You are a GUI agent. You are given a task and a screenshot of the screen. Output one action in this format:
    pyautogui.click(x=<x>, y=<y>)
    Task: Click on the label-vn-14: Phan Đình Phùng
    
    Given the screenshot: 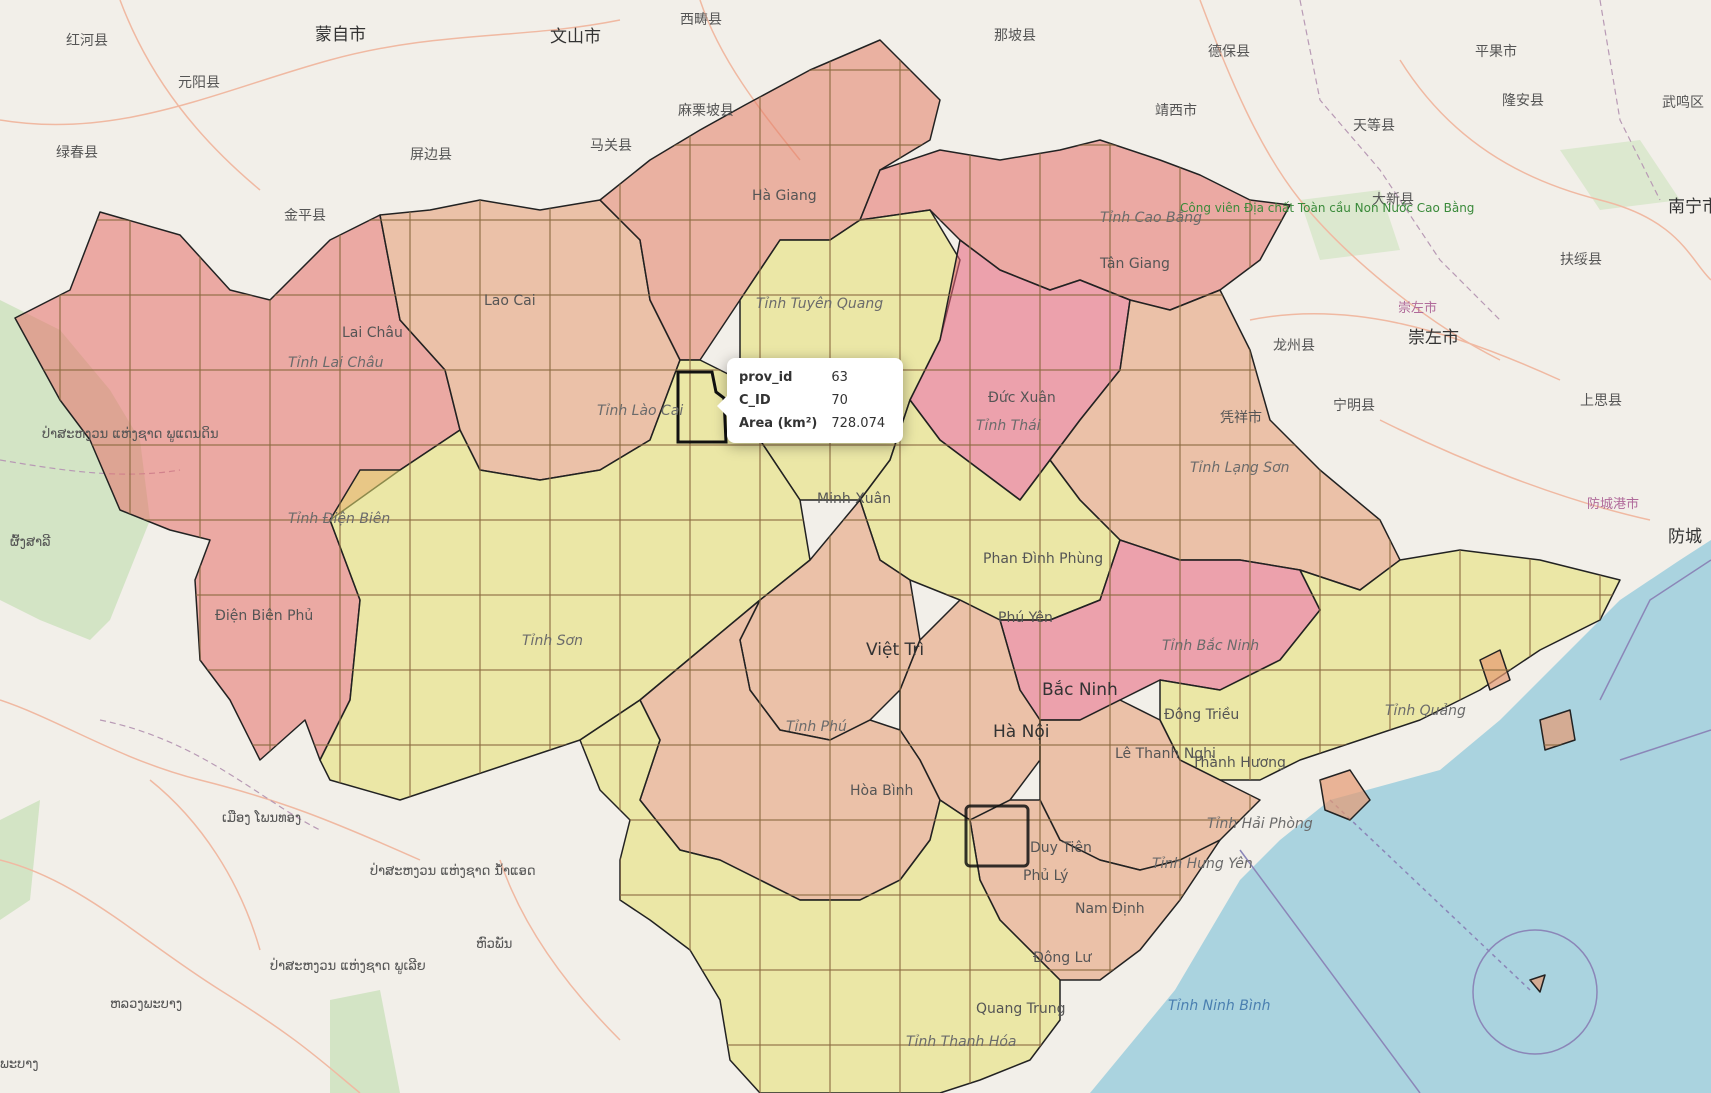 What is the action you would take?
    pyautogui.click(x=1043, y=559)
    